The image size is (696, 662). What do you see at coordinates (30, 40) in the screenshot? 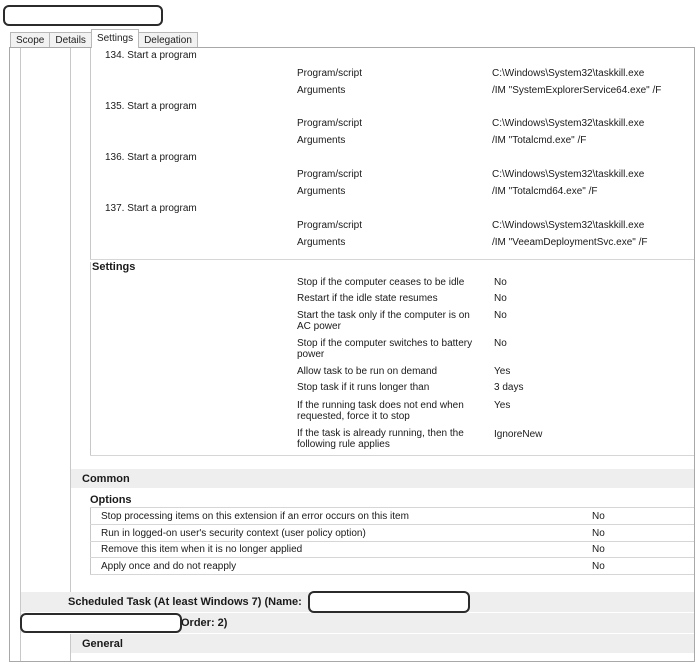
I see `tab-scope: Scope` at bounding box center [30, 40].